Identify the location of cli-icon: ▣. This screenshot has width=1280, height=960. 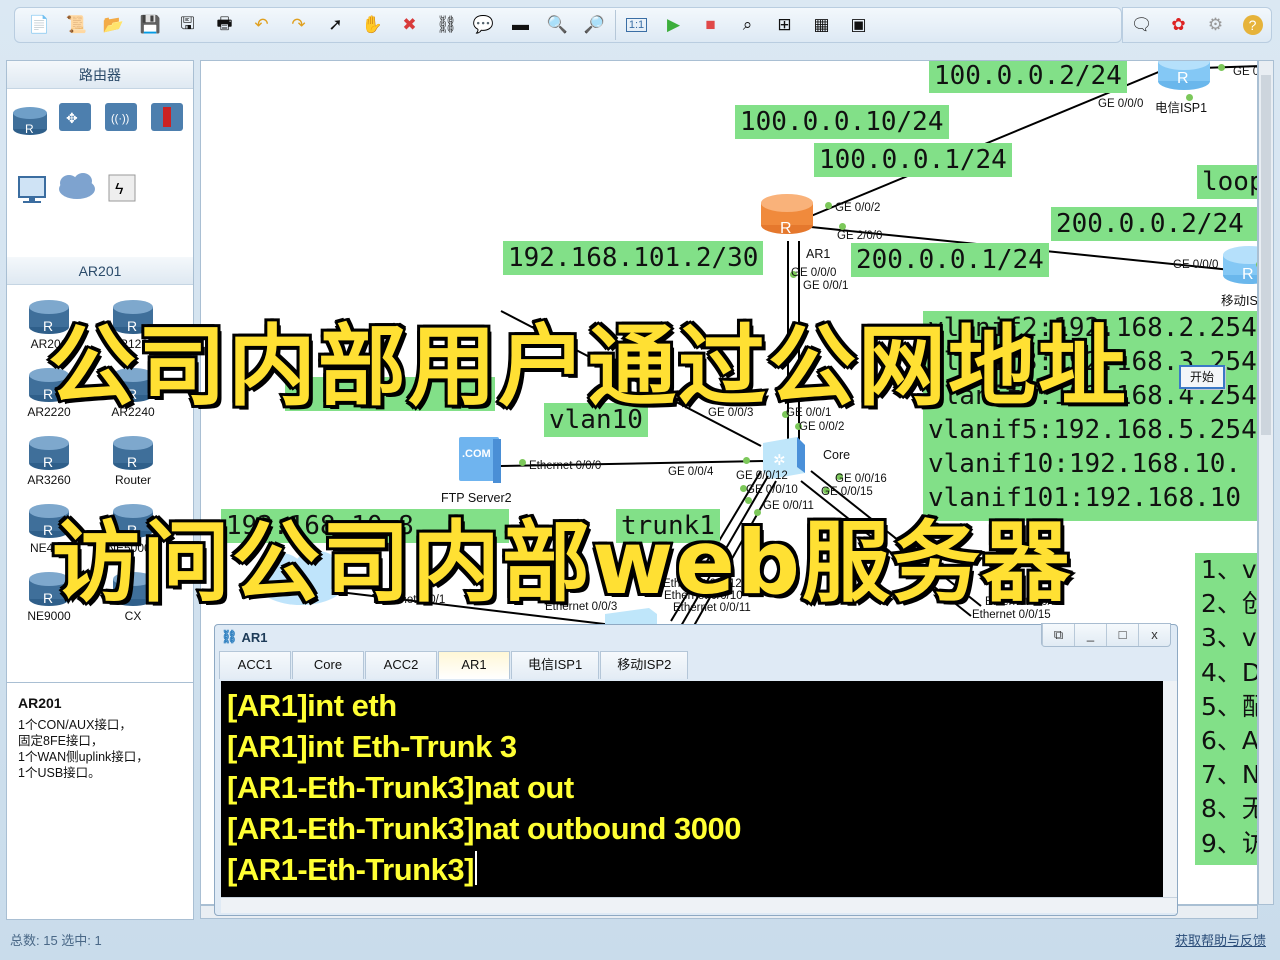
(858, 24).